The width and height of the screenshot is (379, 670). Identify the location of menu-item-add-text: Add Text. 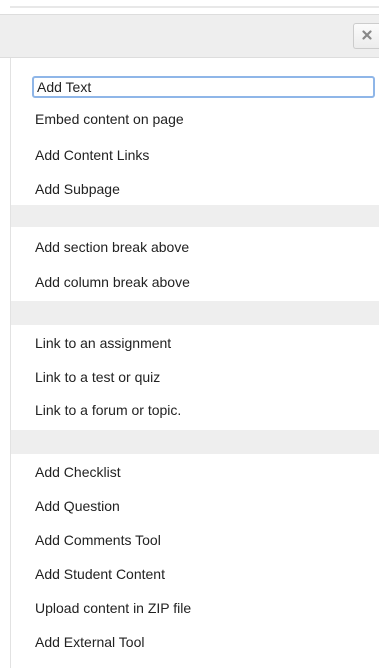
(203, 87).